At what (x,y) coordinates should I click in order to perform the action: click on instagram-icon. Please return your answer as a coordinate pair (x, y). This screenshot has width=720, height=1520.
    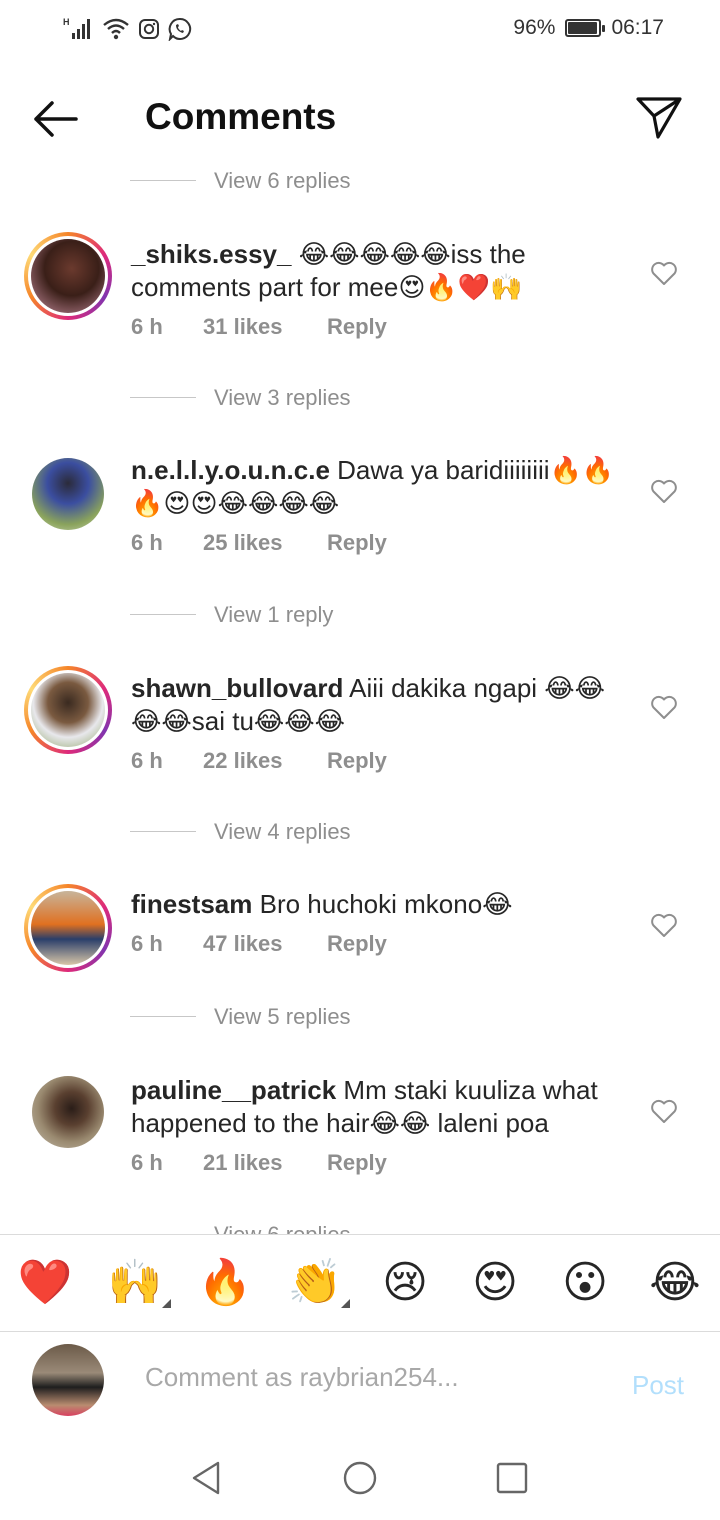
    Looking at the image, I should click on (149, 29).